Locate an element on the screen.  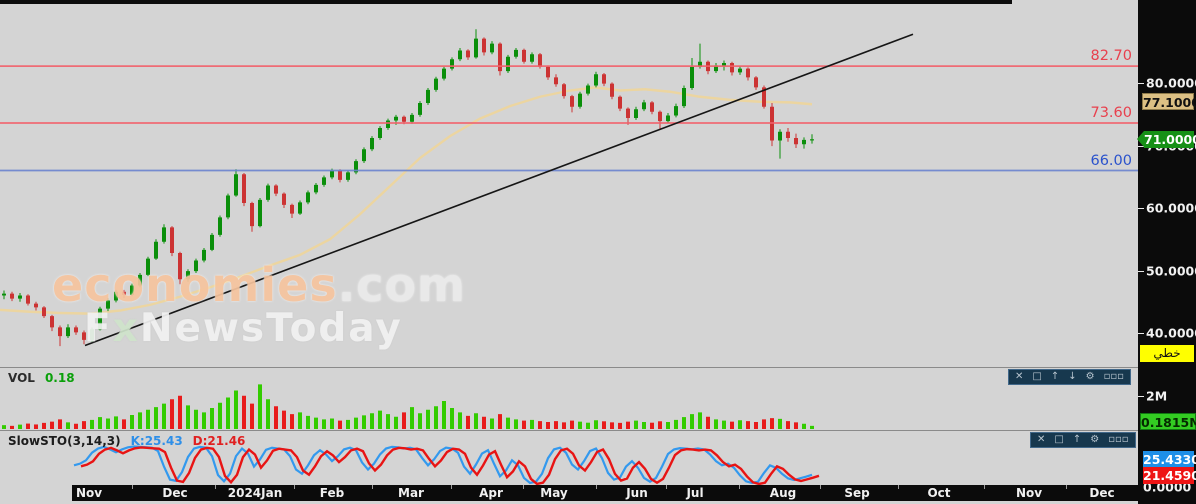
move-down-icon: ↓ is located at coordinates (1072, 377).